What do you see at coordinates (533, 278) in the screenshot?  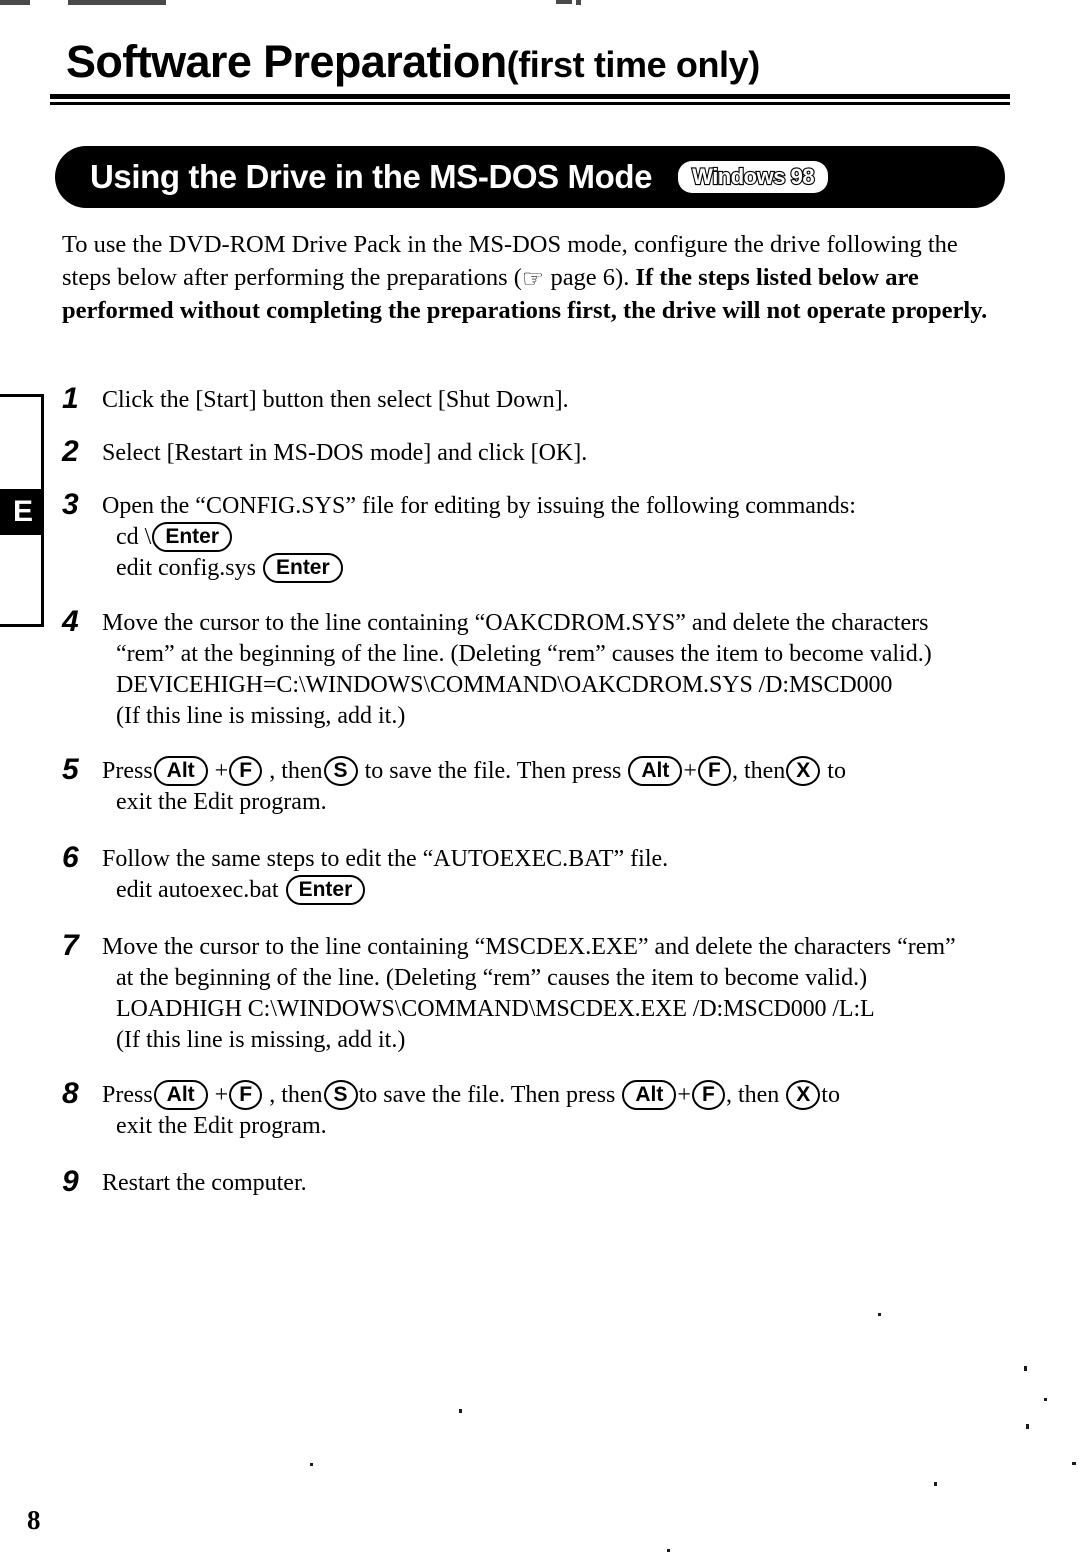 I see `pointing-hand-icon: ☞` at bounding box center [533, 278].